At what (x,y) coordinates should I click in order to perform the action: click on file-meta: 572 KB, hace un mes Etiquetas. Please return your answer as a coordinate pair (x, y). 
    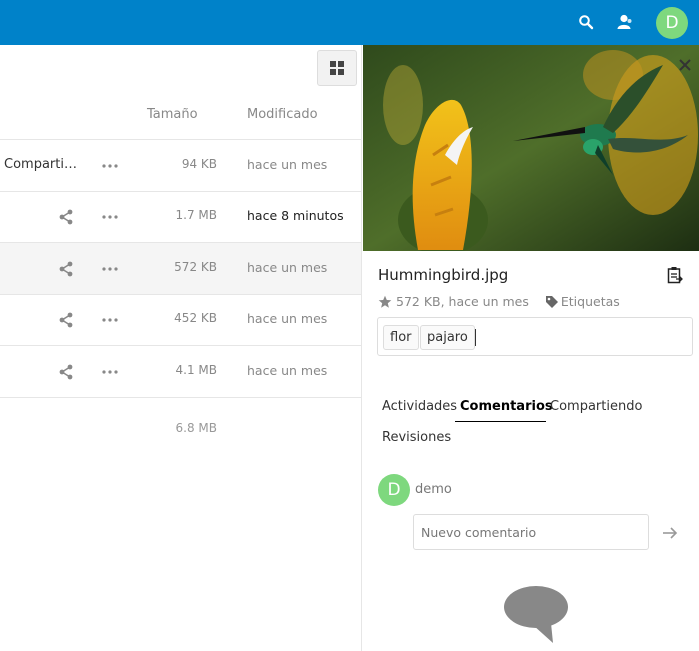
    Looking at the image, I should click on (499, 301).